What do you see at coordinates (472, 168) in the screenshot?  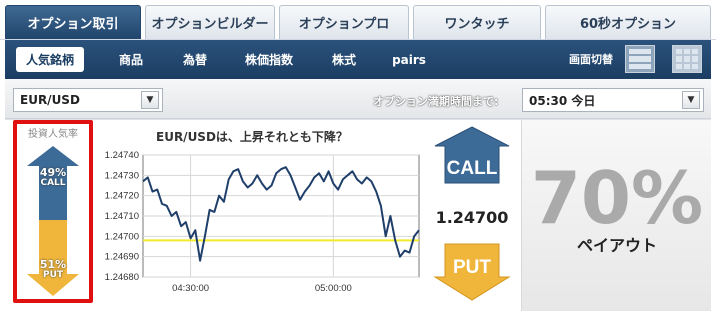 I see `call-button-label: CALL` at bounding box center [472, 168].